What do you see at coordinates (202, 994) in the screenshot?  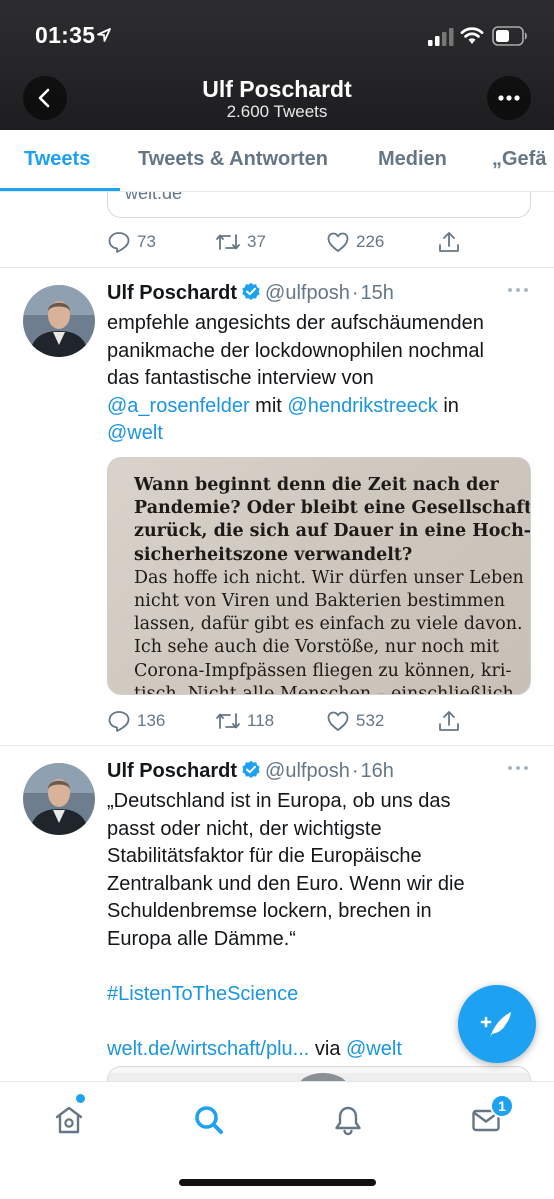 I see `hashtag-link: #ListenToTheScience` at bounding box center [202, 994].